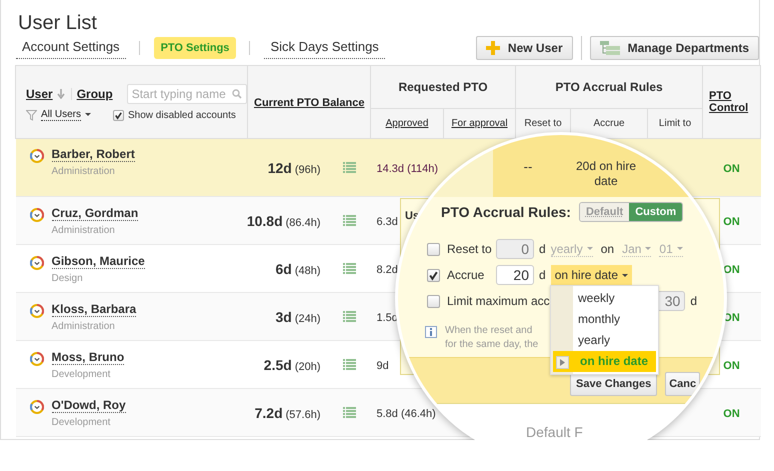 Image resolution: width=774 pixels, height=471 pixels. What do you see at coordinates (98, 261) in the screenshot?
I see `user-name-link: Gibson, Maurice` at bounding box center [98, 261].